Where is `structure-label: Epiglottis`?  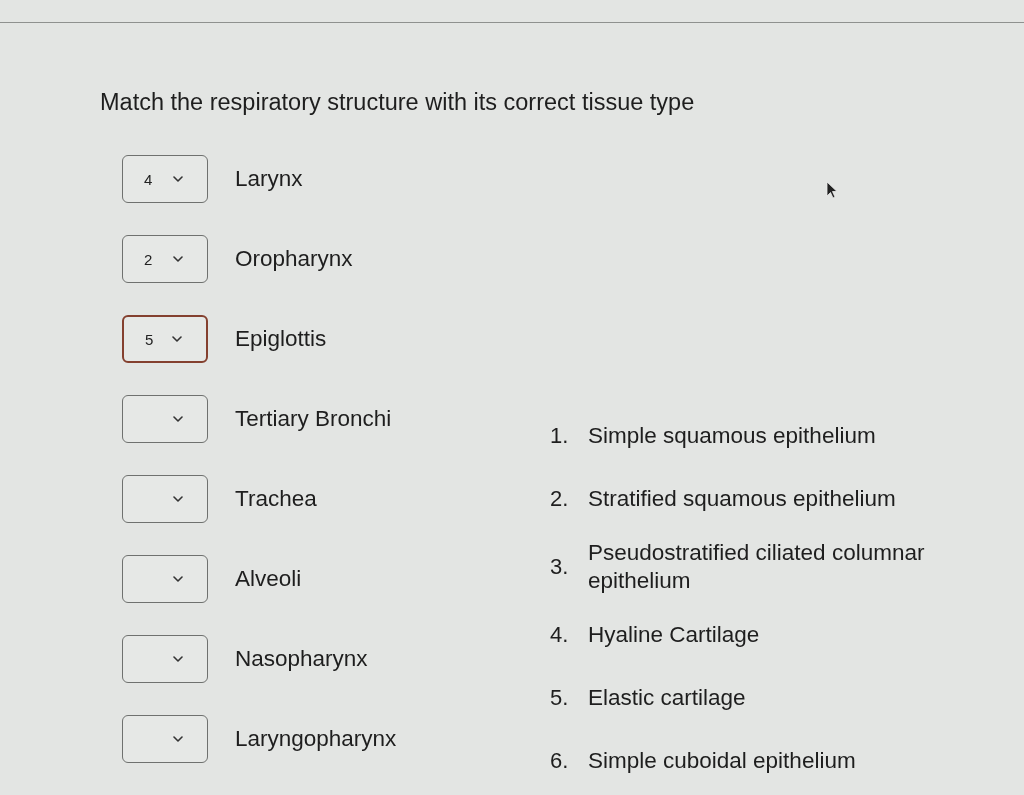
structure-label: Epiglottis is located at coordinates (281, 339).